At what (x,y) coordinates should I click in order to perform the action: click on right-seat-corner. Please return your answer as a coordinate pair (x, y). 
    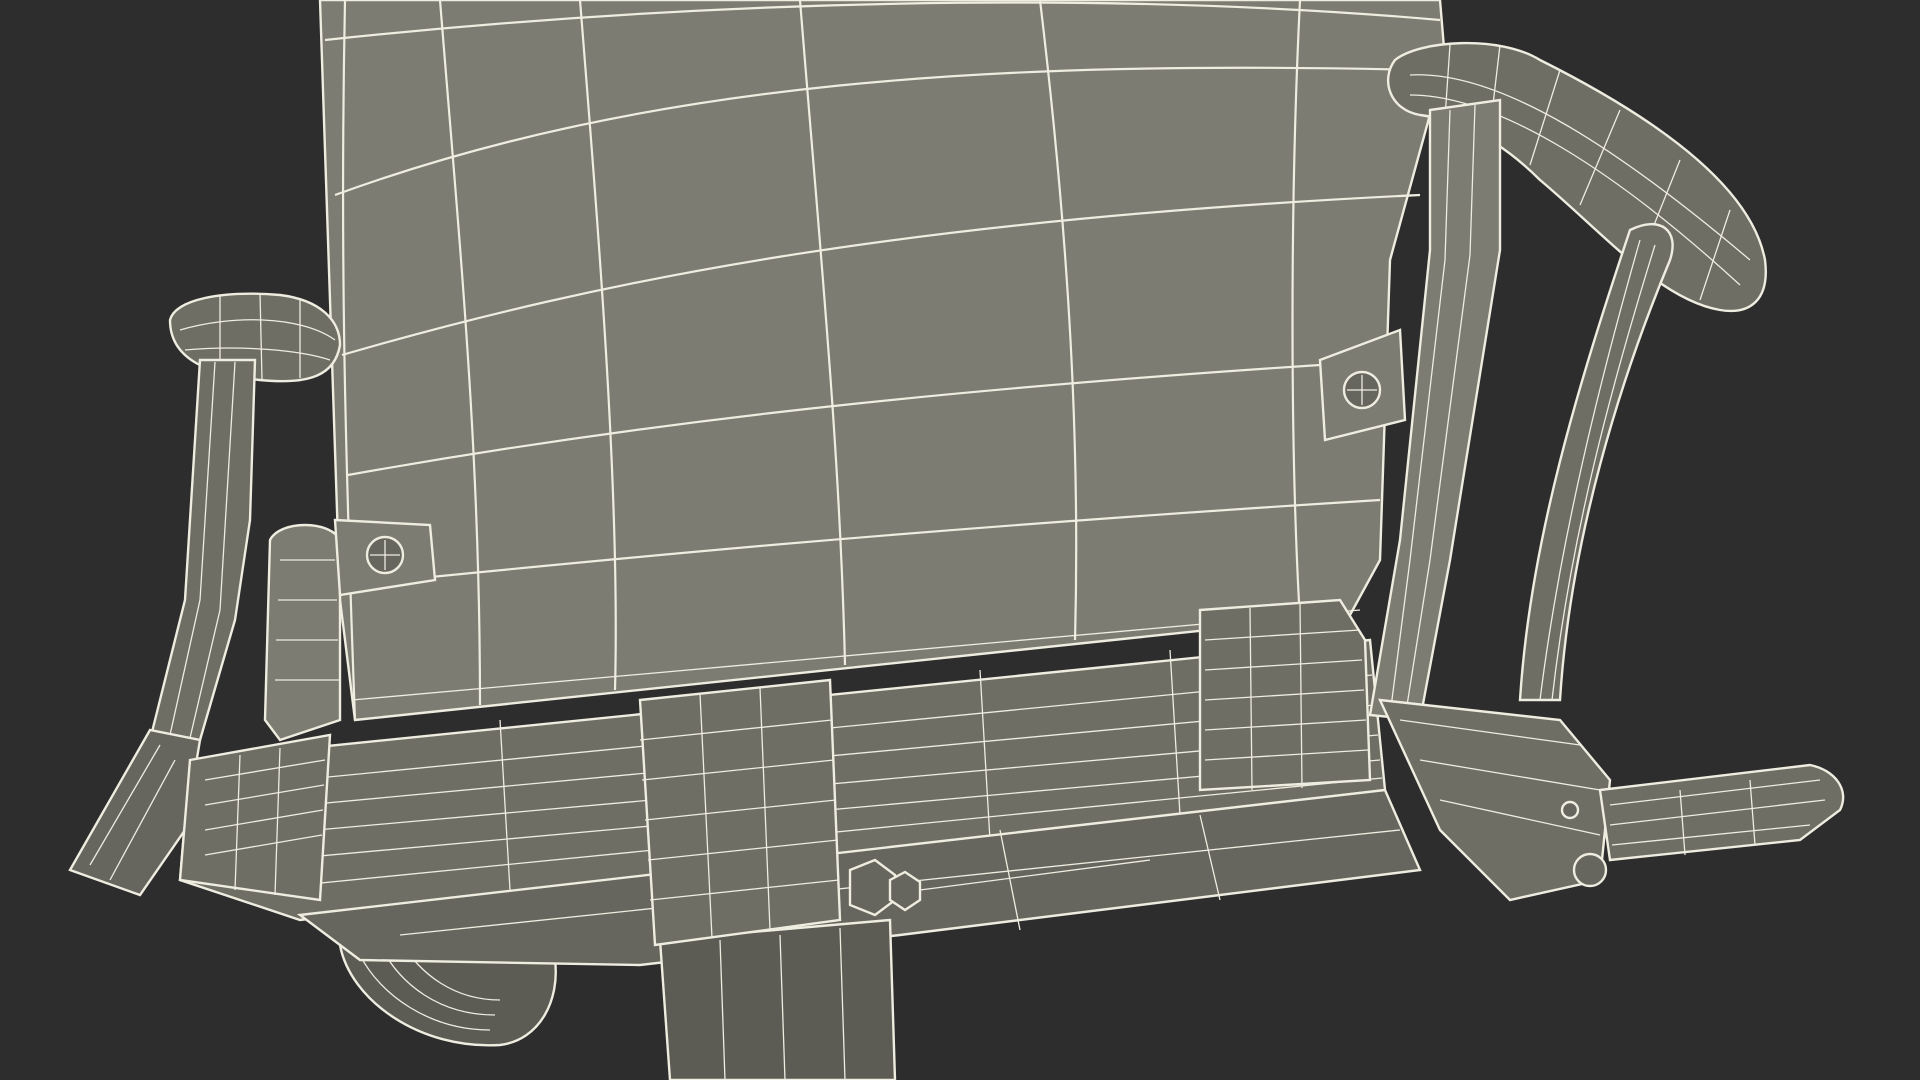
    Looking at the image, I should click on (1285, 695).